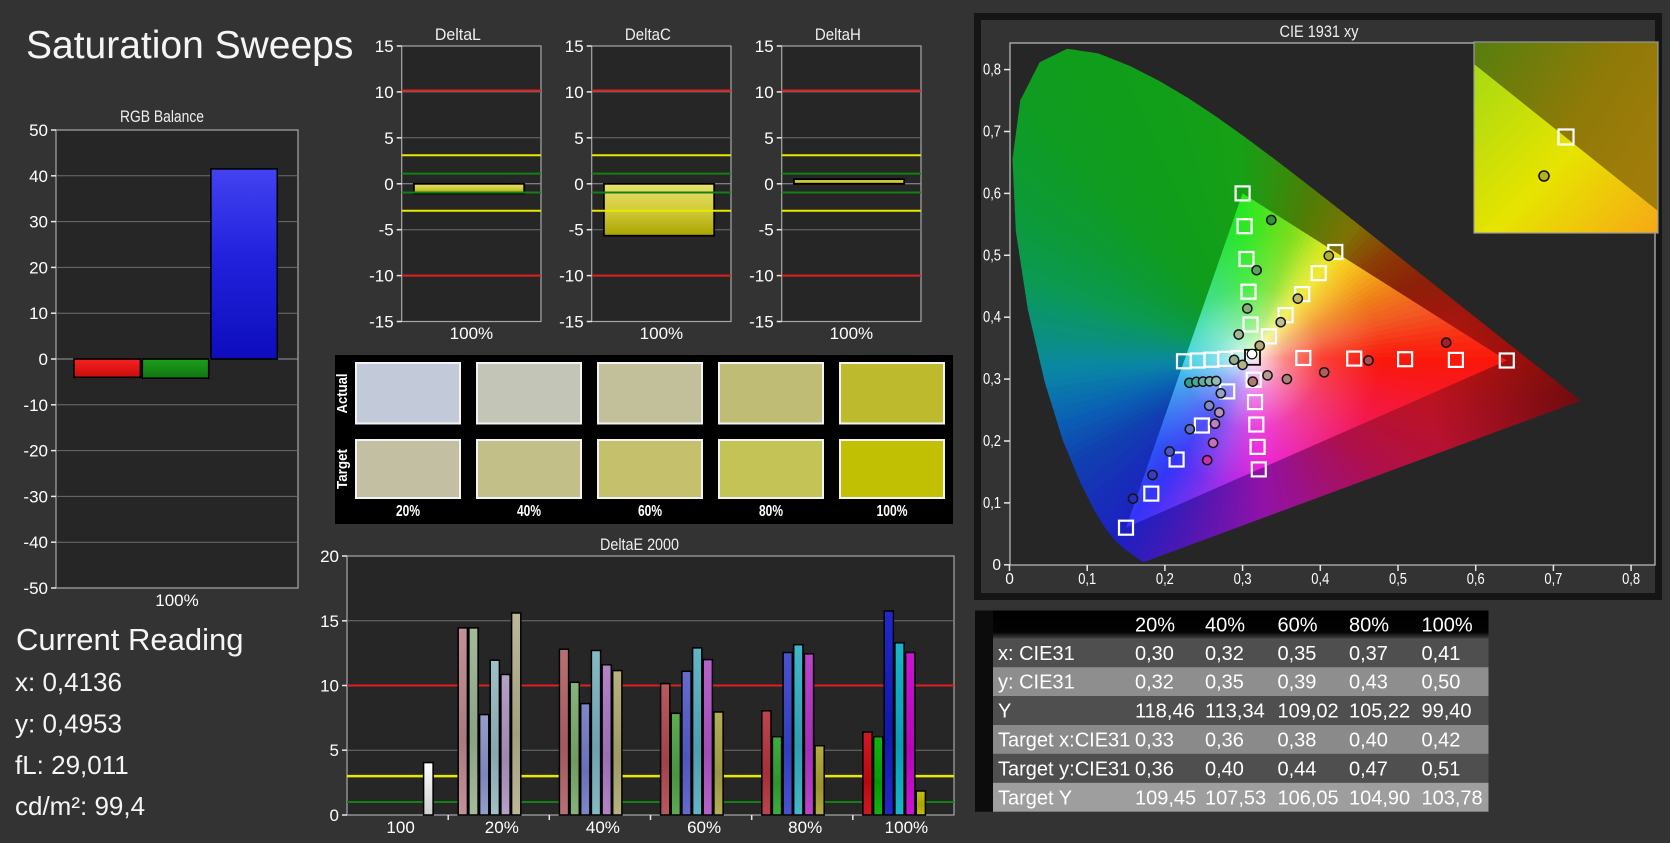 This screenshot has height=843, width=1670. What do you see at coordinates (400, 827) in the screenshot?
I see `svg-text: 100` at bounding box center [400, 827].